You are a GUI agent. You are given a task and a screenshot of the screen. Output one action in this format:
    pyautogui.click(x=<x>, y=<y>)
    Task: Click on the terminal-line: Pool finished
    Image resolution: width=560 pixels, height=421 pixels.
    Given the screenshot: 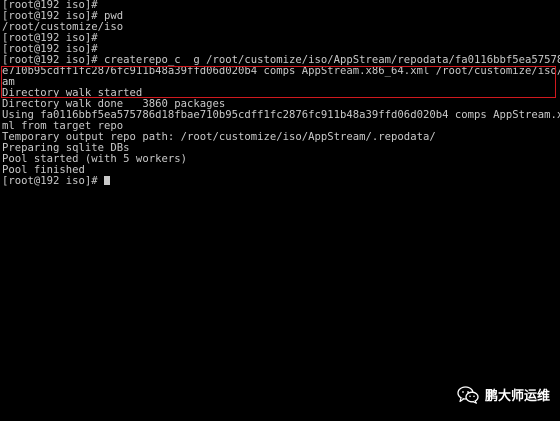 What is the action you would take?
    pyautogui.click(x=43, y=170)
    